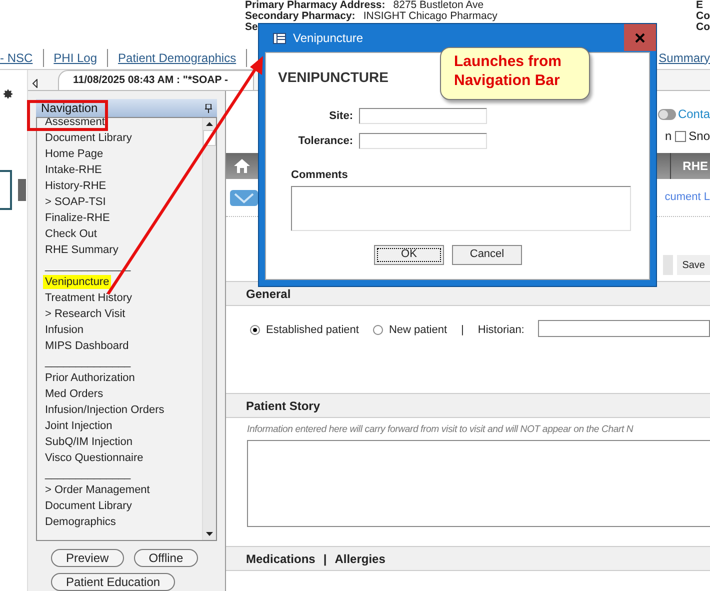  What do you see at coordinates (244, 198) in the screenshot?
I see `logo-icon` at bounding box center [244, 198].